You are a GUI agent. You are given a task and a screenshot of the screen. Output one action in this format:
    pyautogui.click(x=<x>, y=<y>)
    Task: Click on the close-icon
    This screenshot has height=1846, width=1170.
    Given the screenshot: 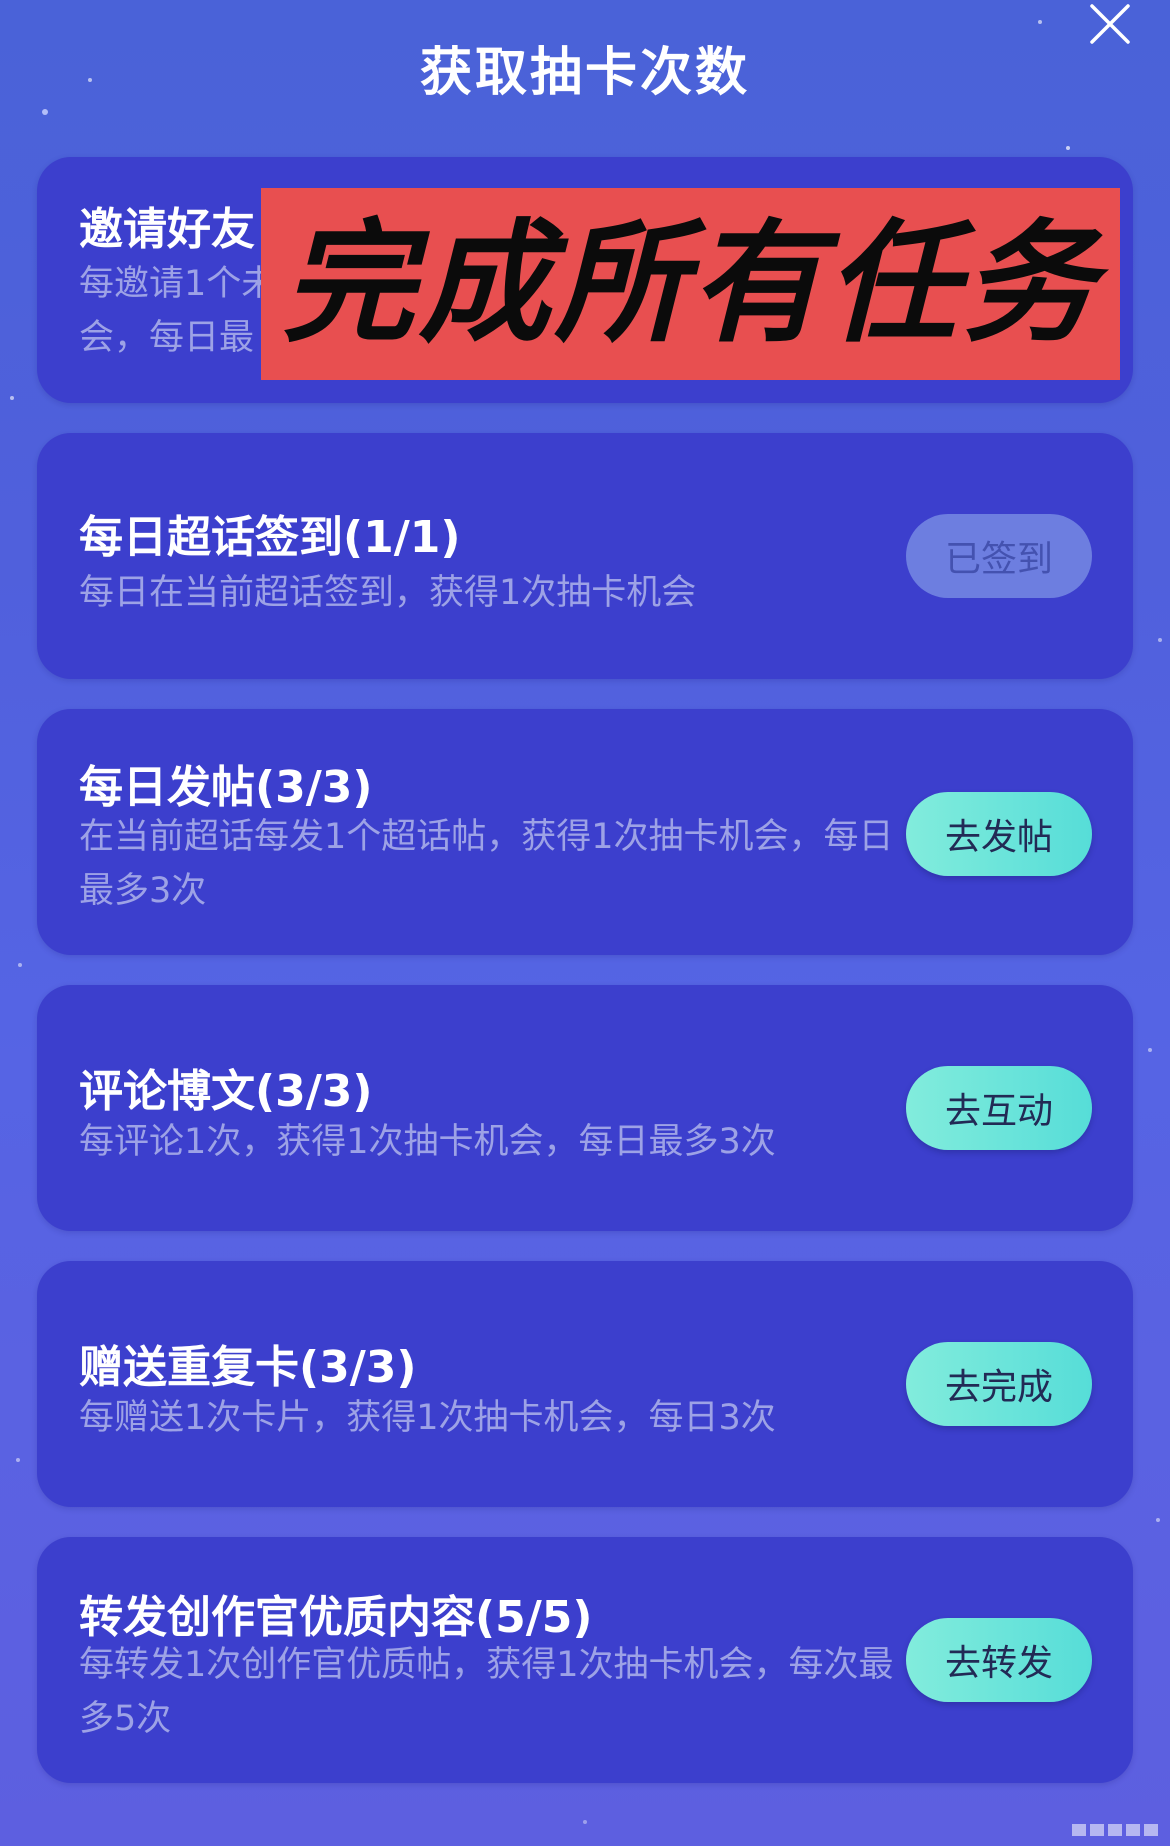 What is the action you would take?
    pyautogui.click(x=1110, y=24)
    